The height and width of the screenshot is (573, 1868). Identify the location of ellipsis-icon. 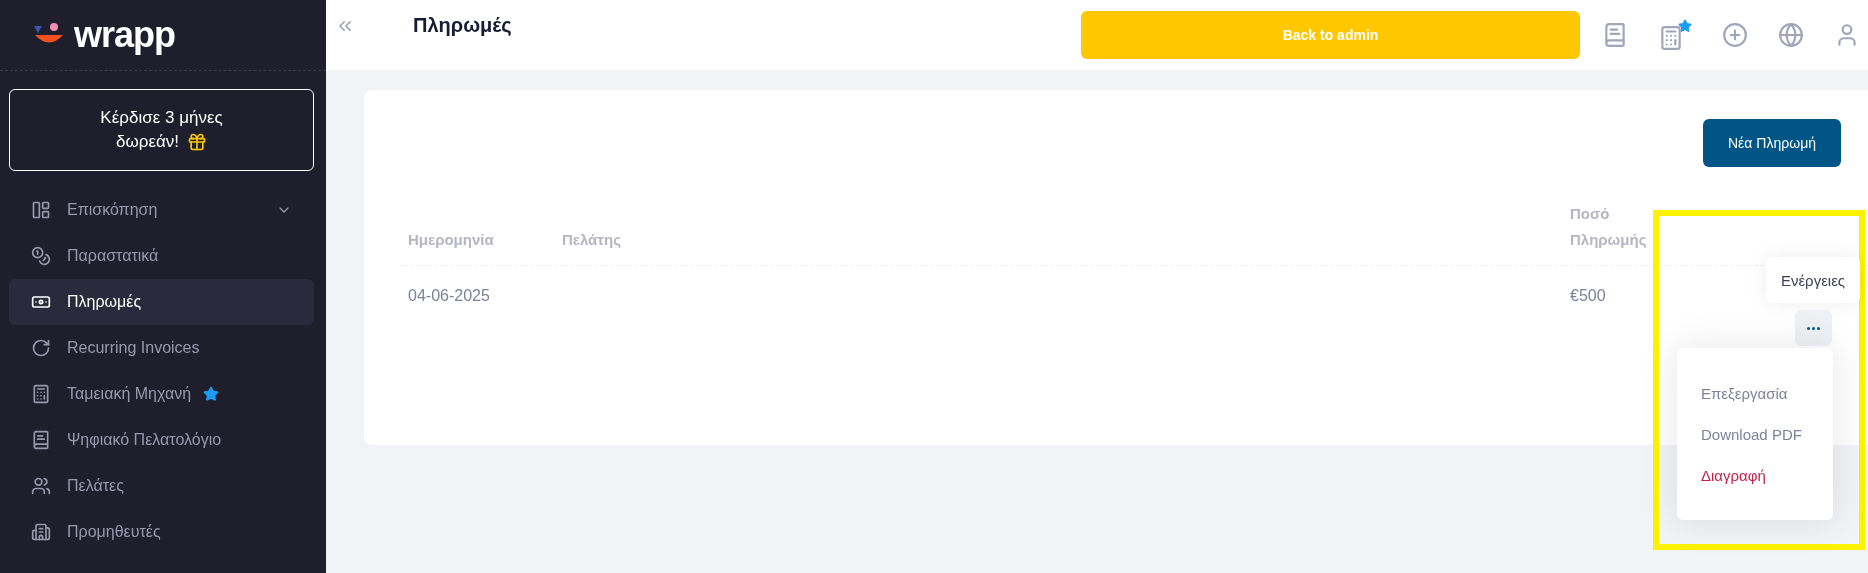
(1813, 328).